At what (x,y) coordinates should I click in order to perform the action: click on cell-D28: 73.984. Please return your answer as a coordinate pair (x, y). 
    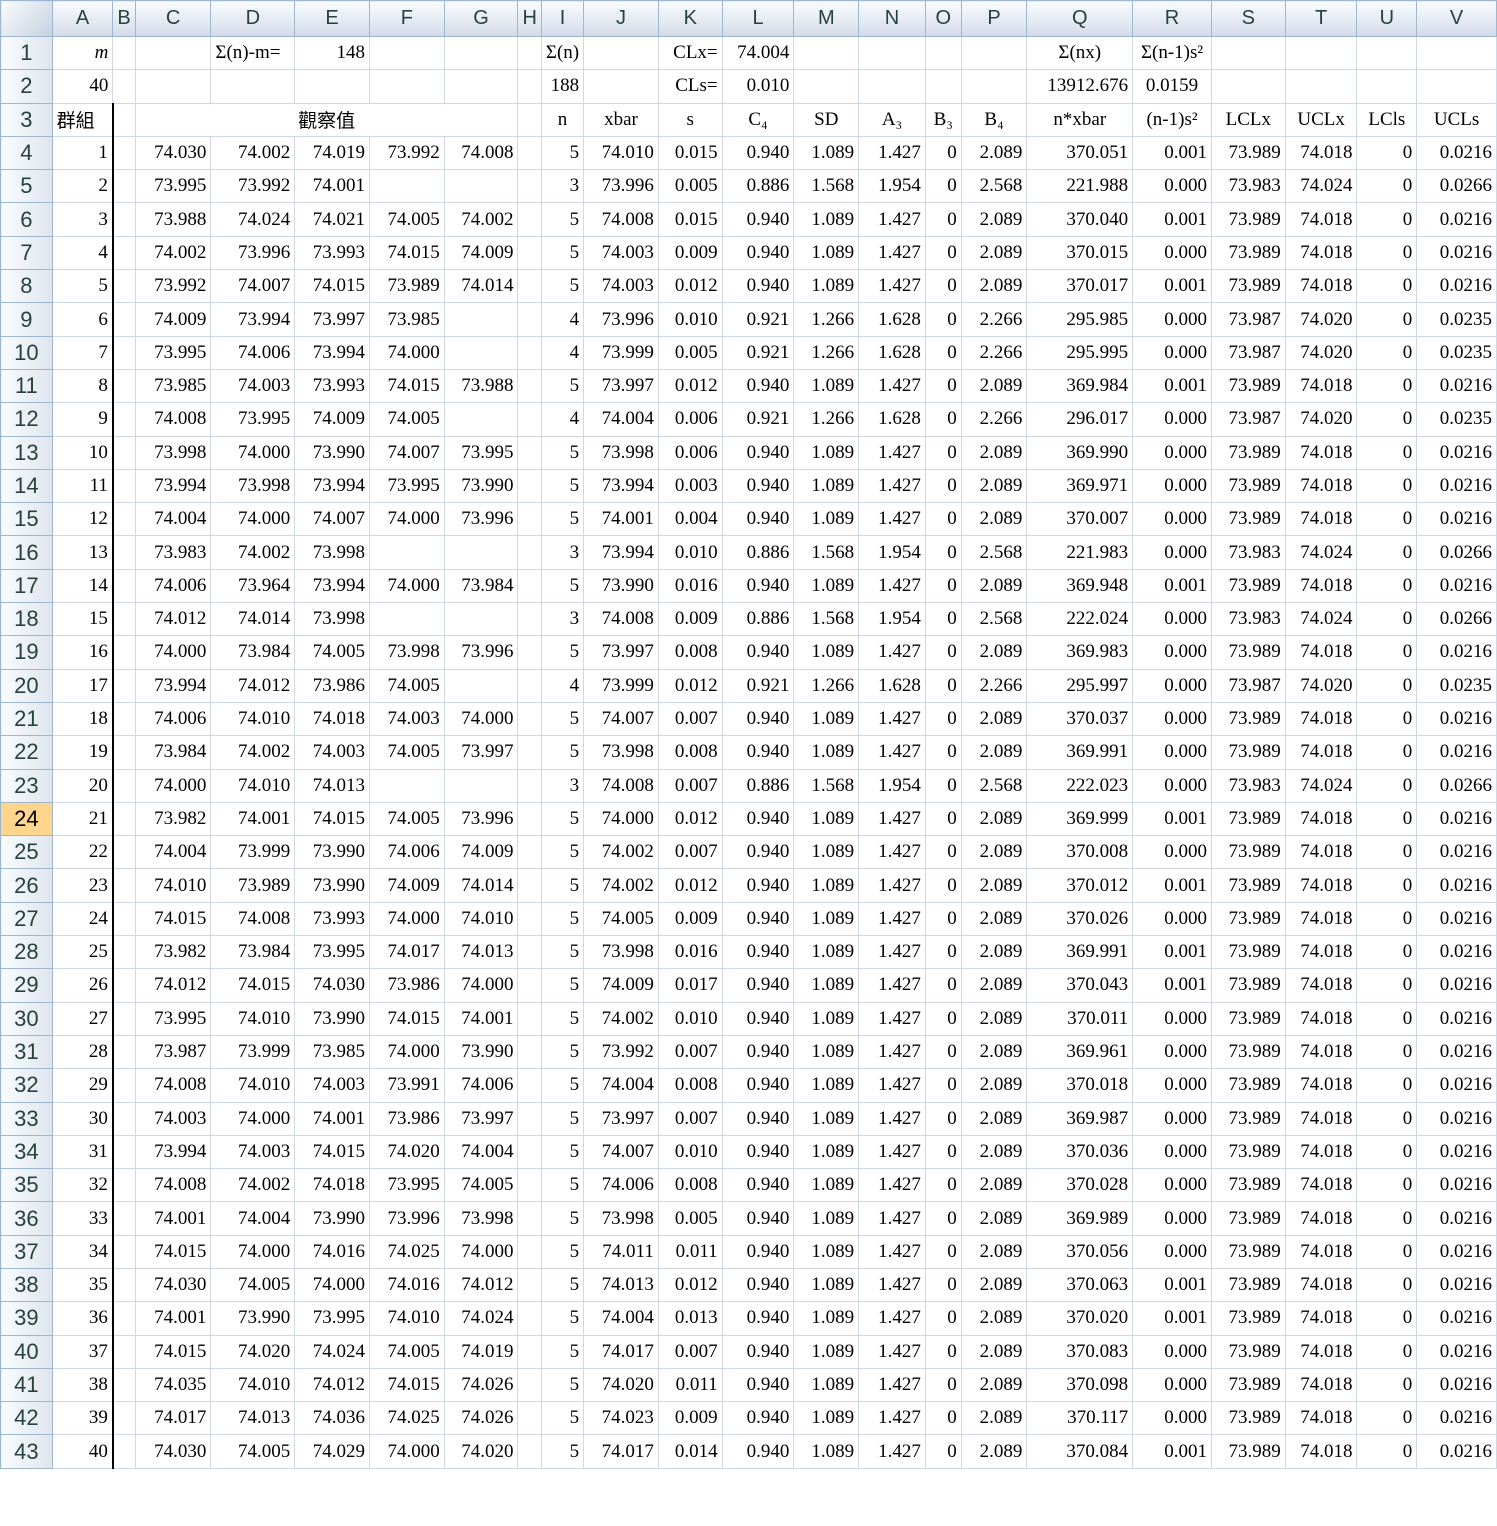
    Looking at the image, I should click on (253, 952).